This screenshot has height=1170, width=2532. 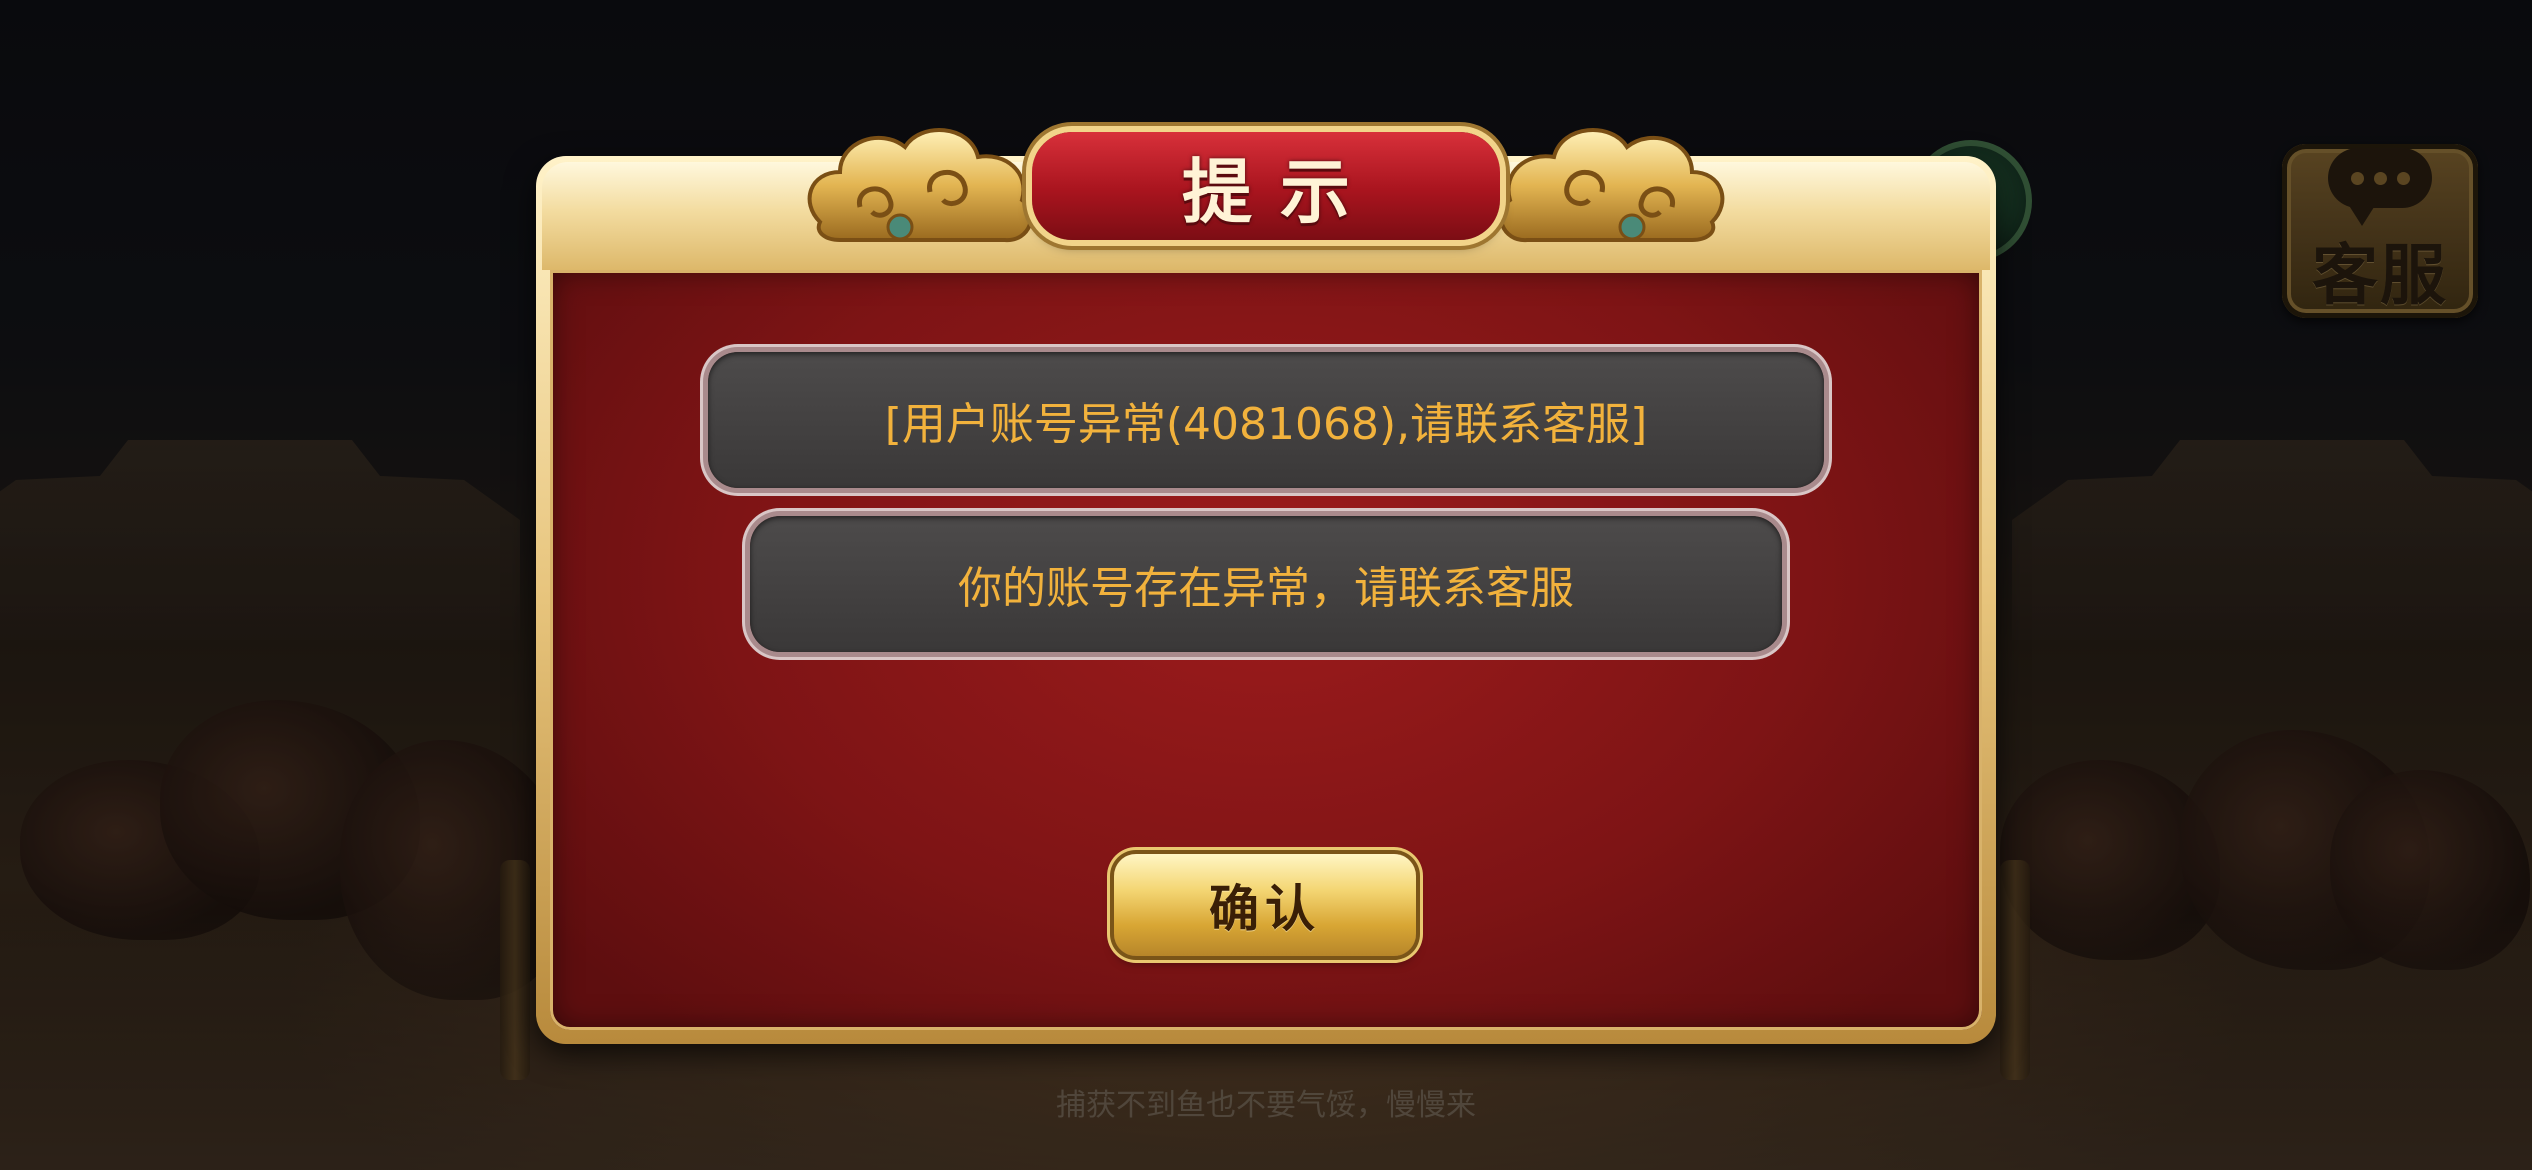 I want to click on confirm-button: 确认, so click(x=1265, y=905).